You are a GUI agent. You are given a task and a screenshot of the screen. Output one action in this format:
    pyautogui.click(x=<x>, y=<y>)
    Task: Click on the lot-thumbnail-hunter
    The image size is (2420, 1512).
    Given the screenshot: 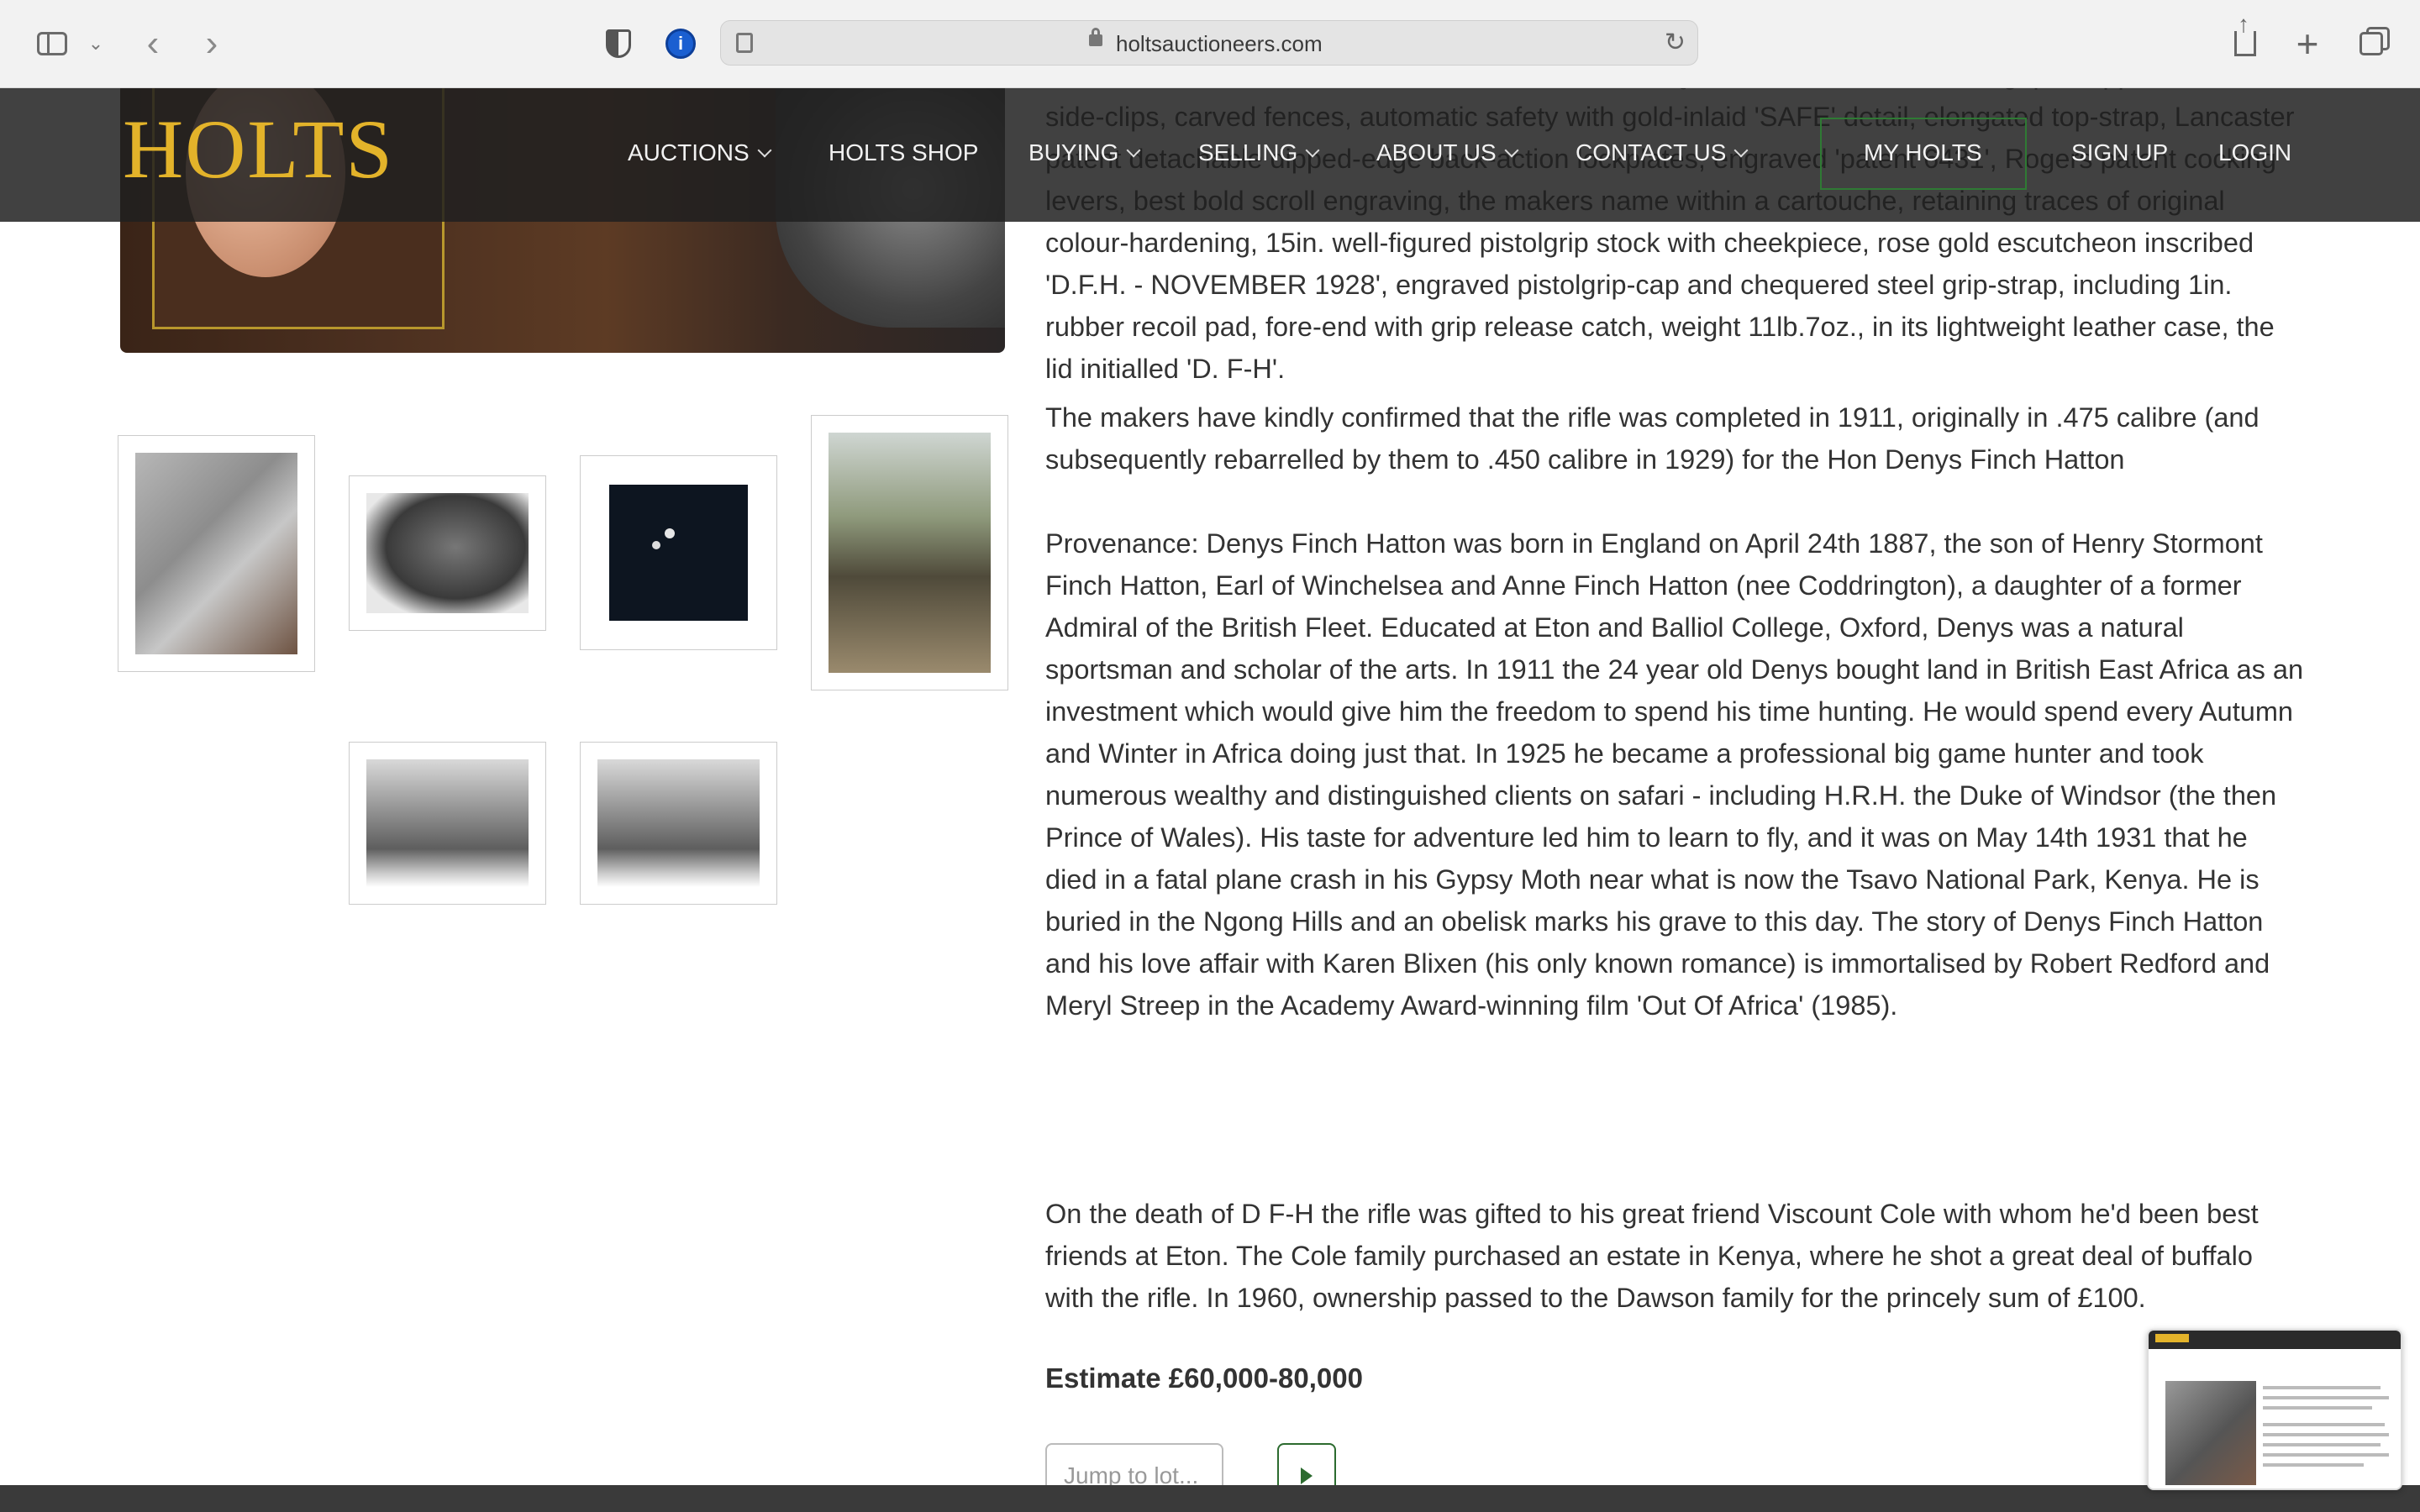 What is the action you would take?
    pyautogui.click(x=909, y=552)
    